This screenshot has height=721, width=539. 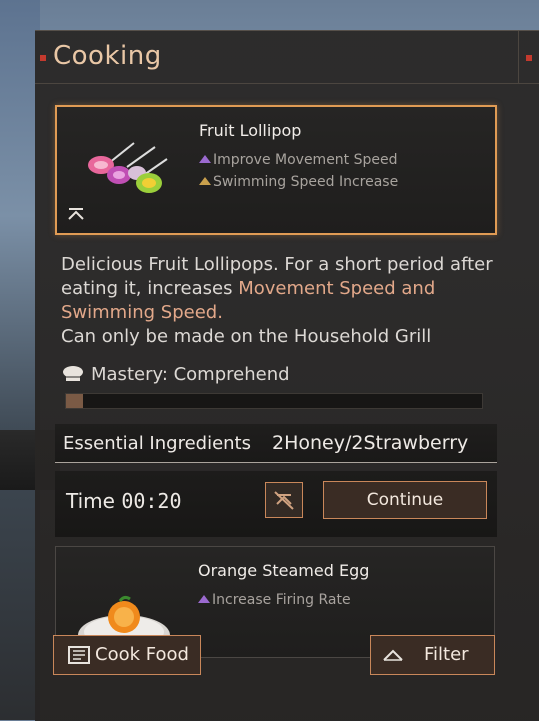 I want to click on ingredients-value: 2Honey/2Strawberry, so click(x=370, y=443).